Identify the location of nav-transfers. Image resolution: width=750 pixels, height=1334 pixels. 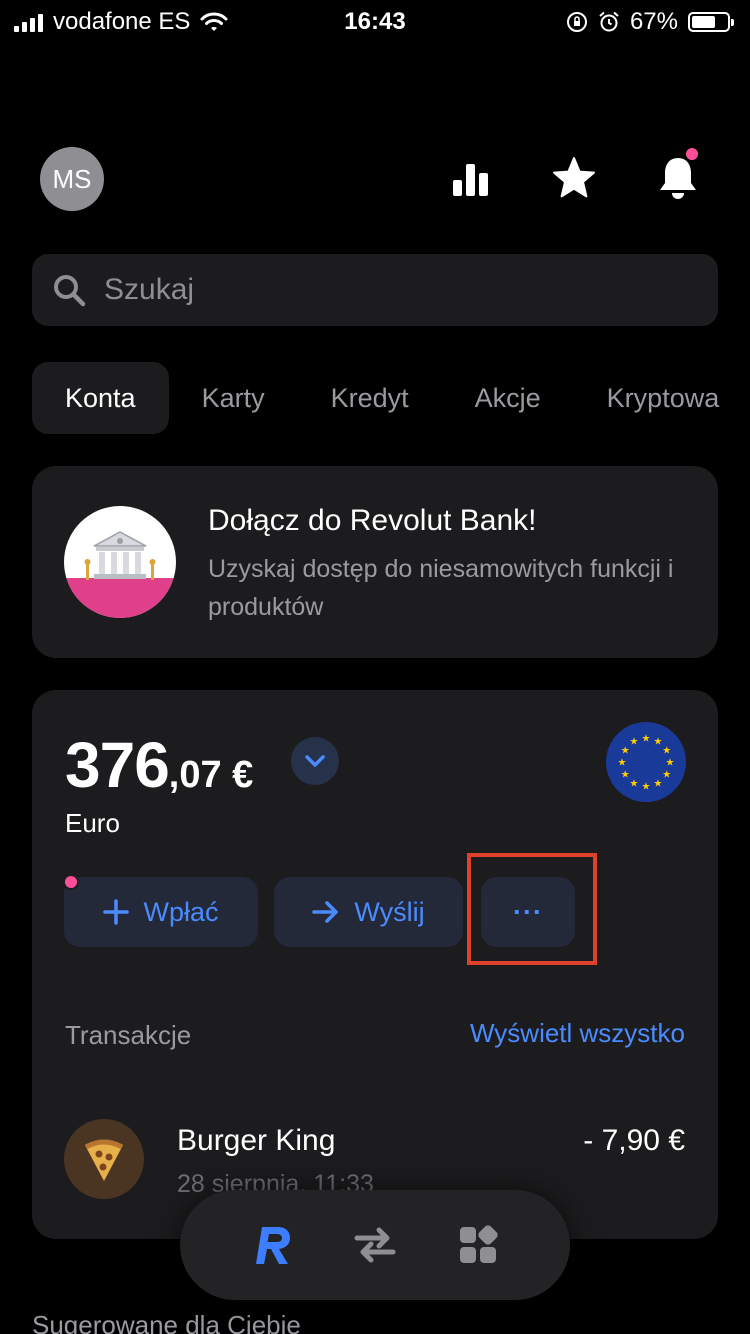
(375, 1245).